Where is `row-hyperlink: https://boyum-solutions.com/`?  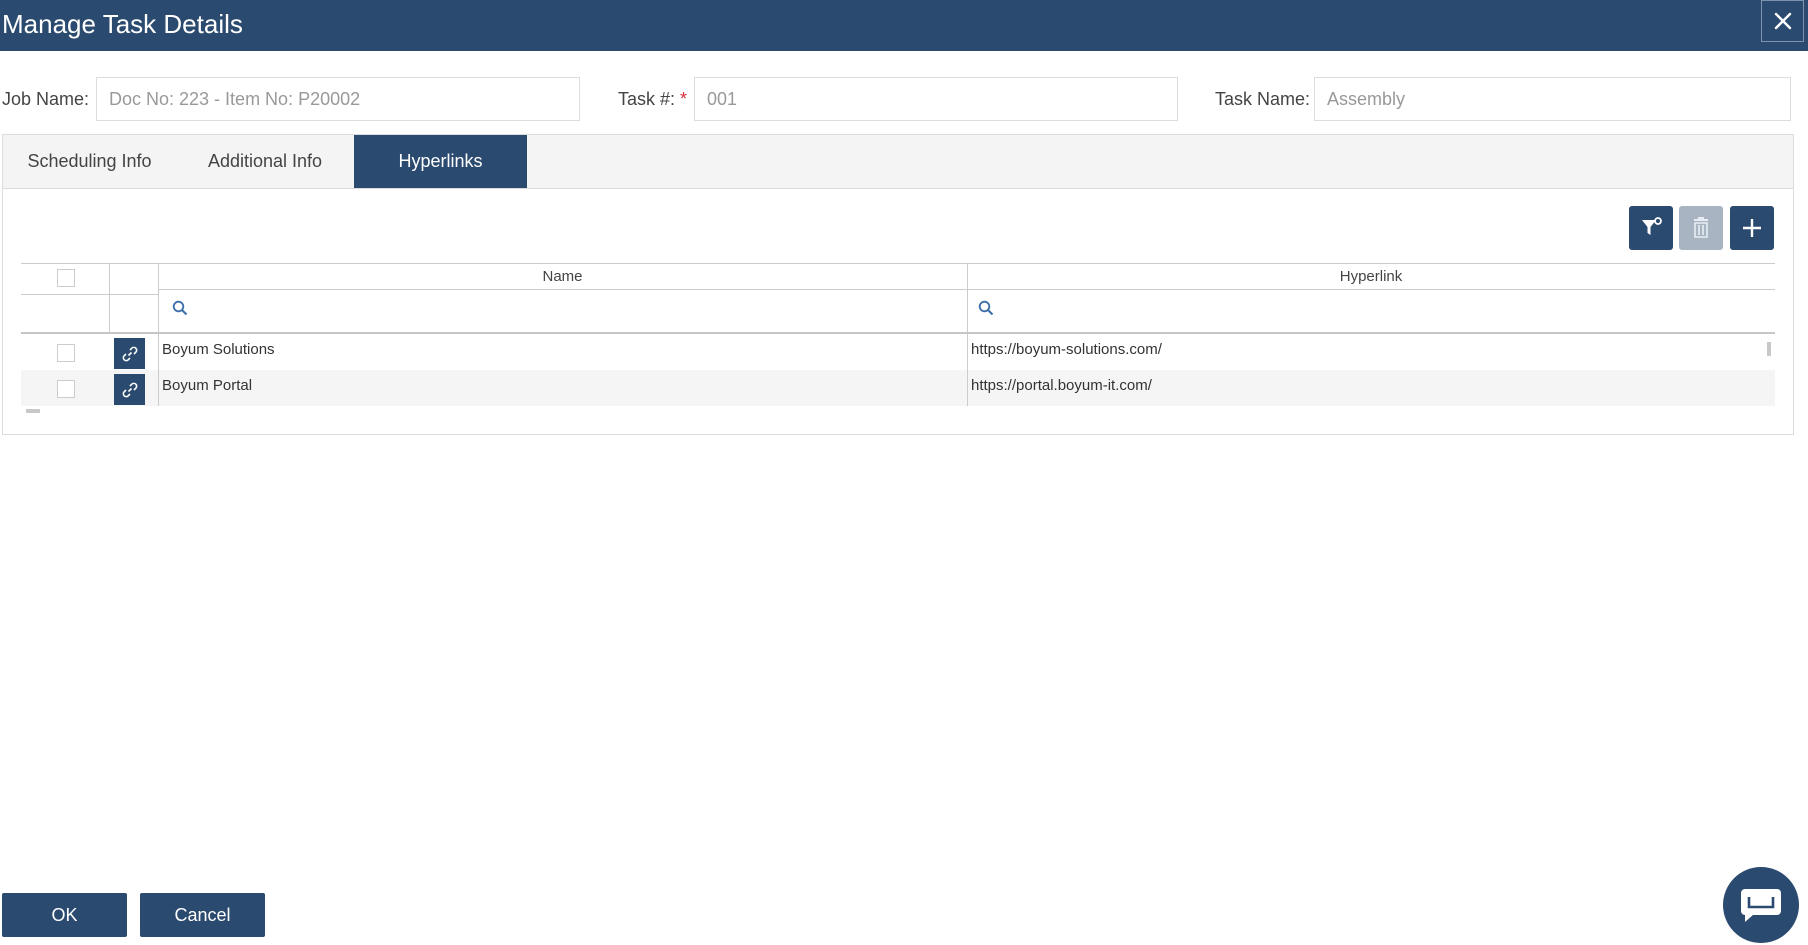
row-hyperlink: https://boyum-solutions.com/ is located at coordinates (1066, 349).